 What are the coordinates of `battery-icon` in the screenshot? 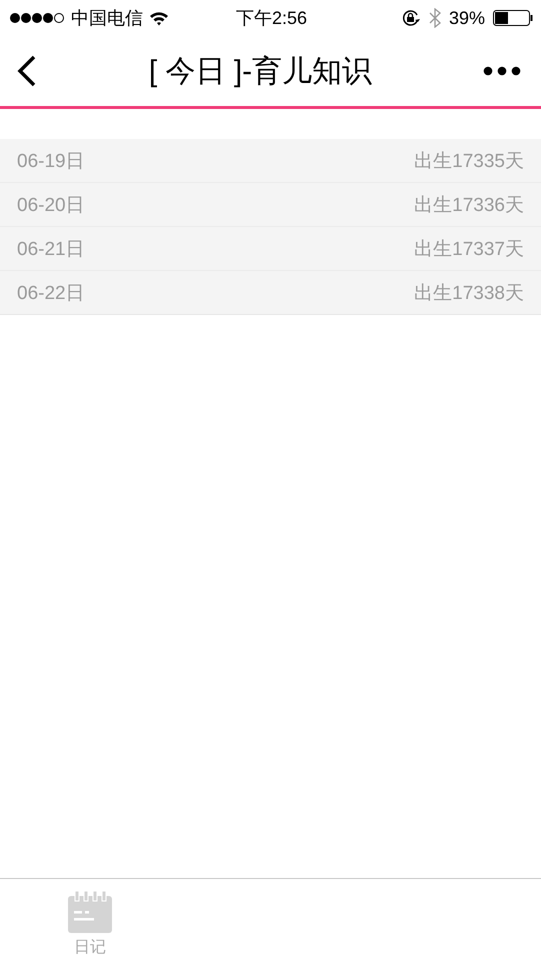 It's located at (512, 18).